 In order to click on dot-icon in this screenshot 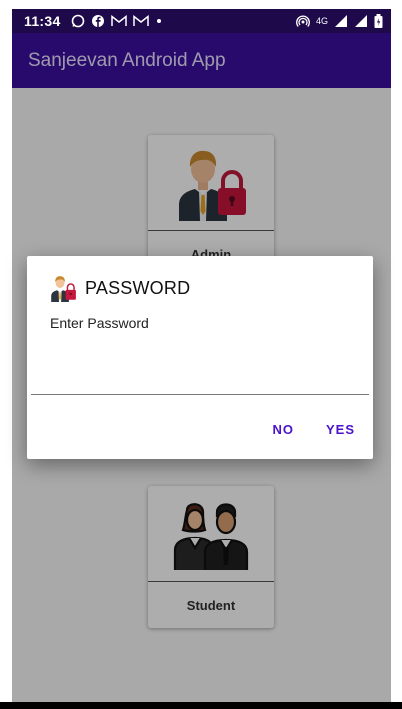, I will do `click(158, 21)`.